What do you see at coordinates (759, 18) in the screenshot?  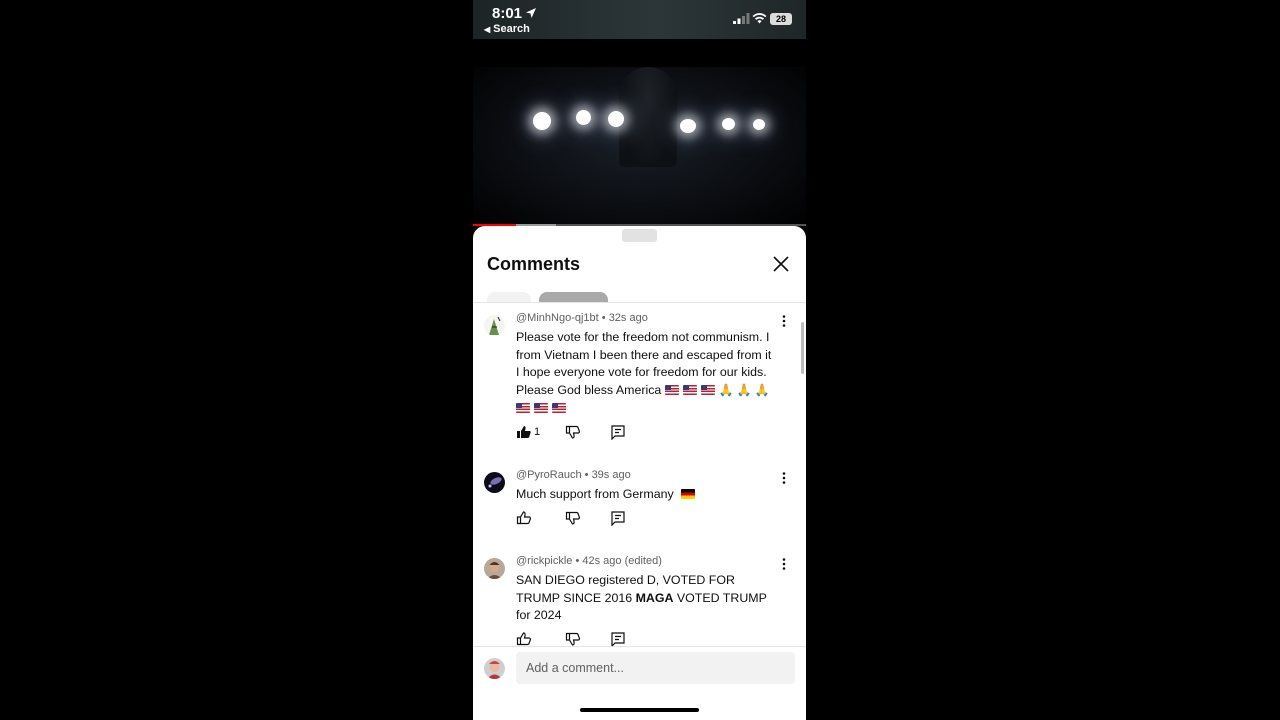 I see `wifi-icon` at bounding box center [759, 18].